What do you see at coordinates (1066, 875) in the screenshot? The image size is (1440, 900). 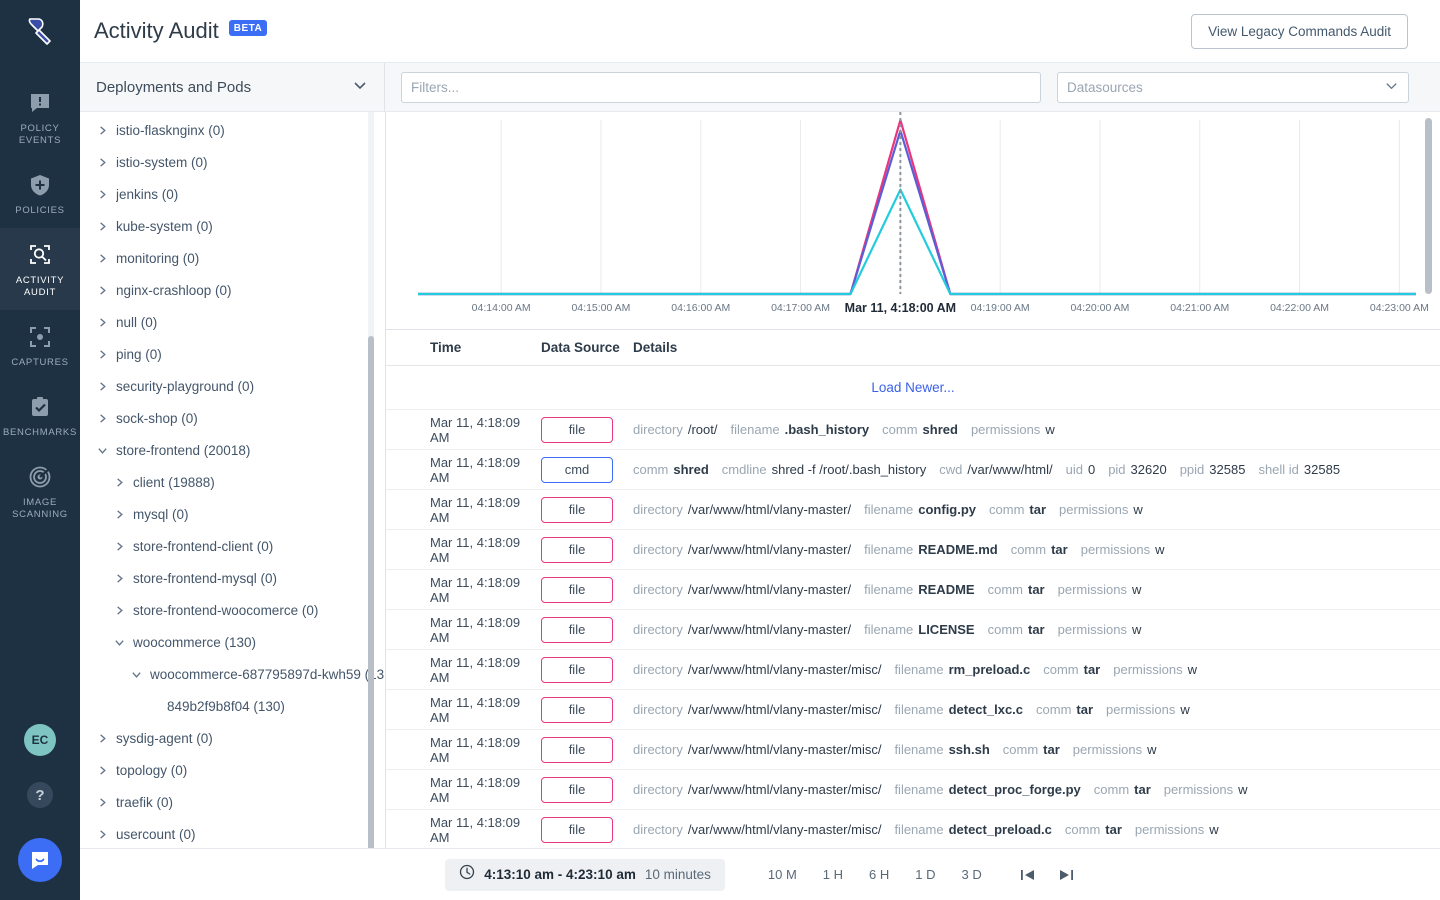 I see `step-forward-icon` at bounding box center [1066, 875].